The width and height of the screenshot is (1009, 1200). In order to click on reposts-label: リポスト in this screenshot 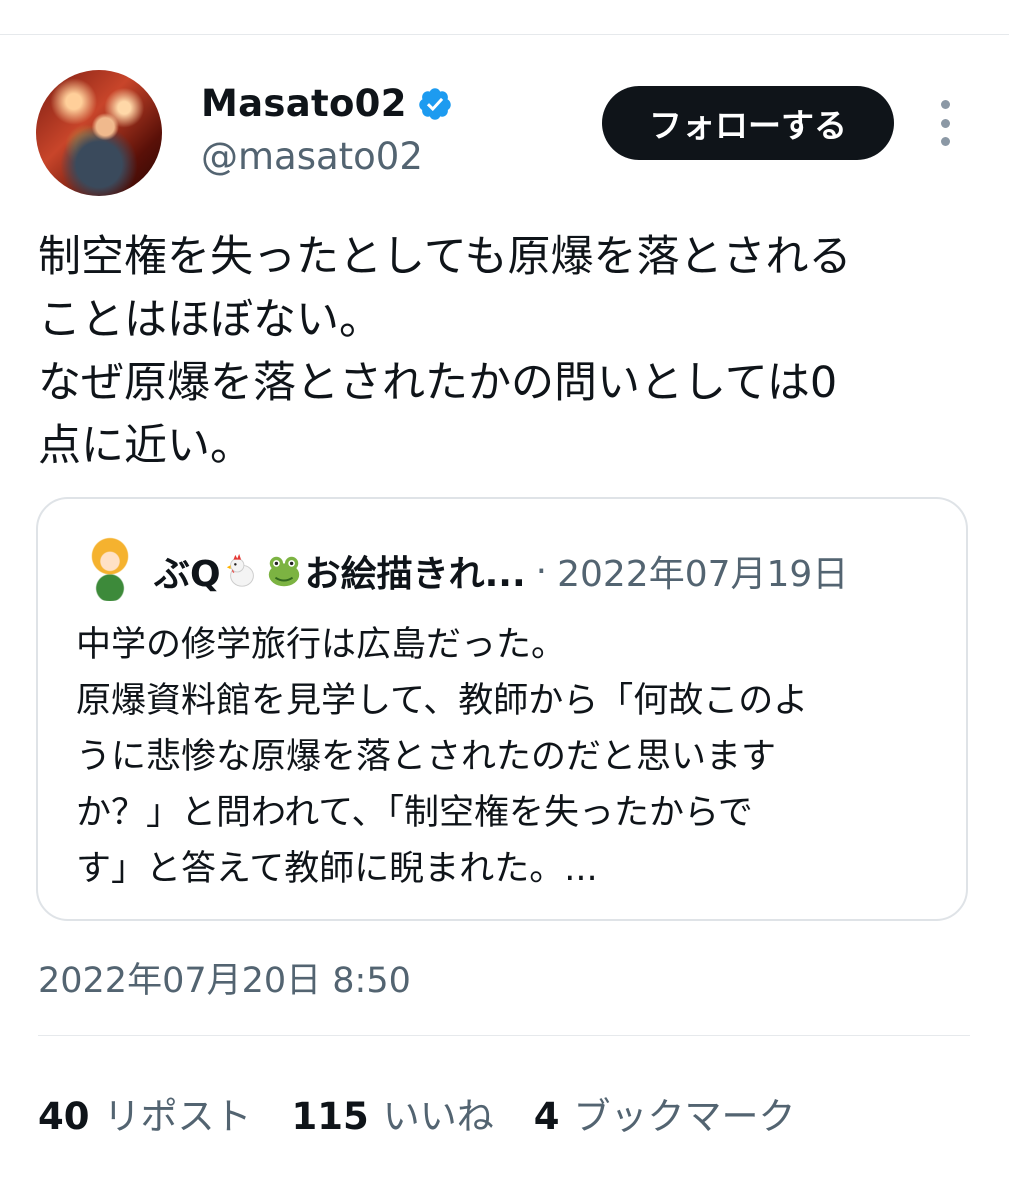, I will do `click(178, 1113)`.